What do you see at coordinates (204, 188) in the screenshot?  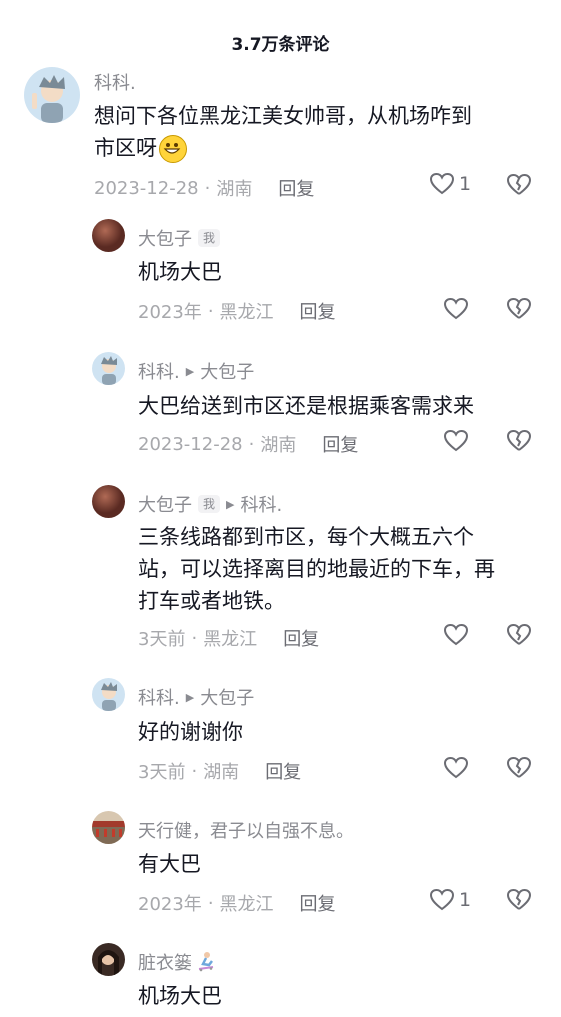 I see `comment-meta: 2023-12-28 · 湖南 回复` at bounding box center [204, 188].